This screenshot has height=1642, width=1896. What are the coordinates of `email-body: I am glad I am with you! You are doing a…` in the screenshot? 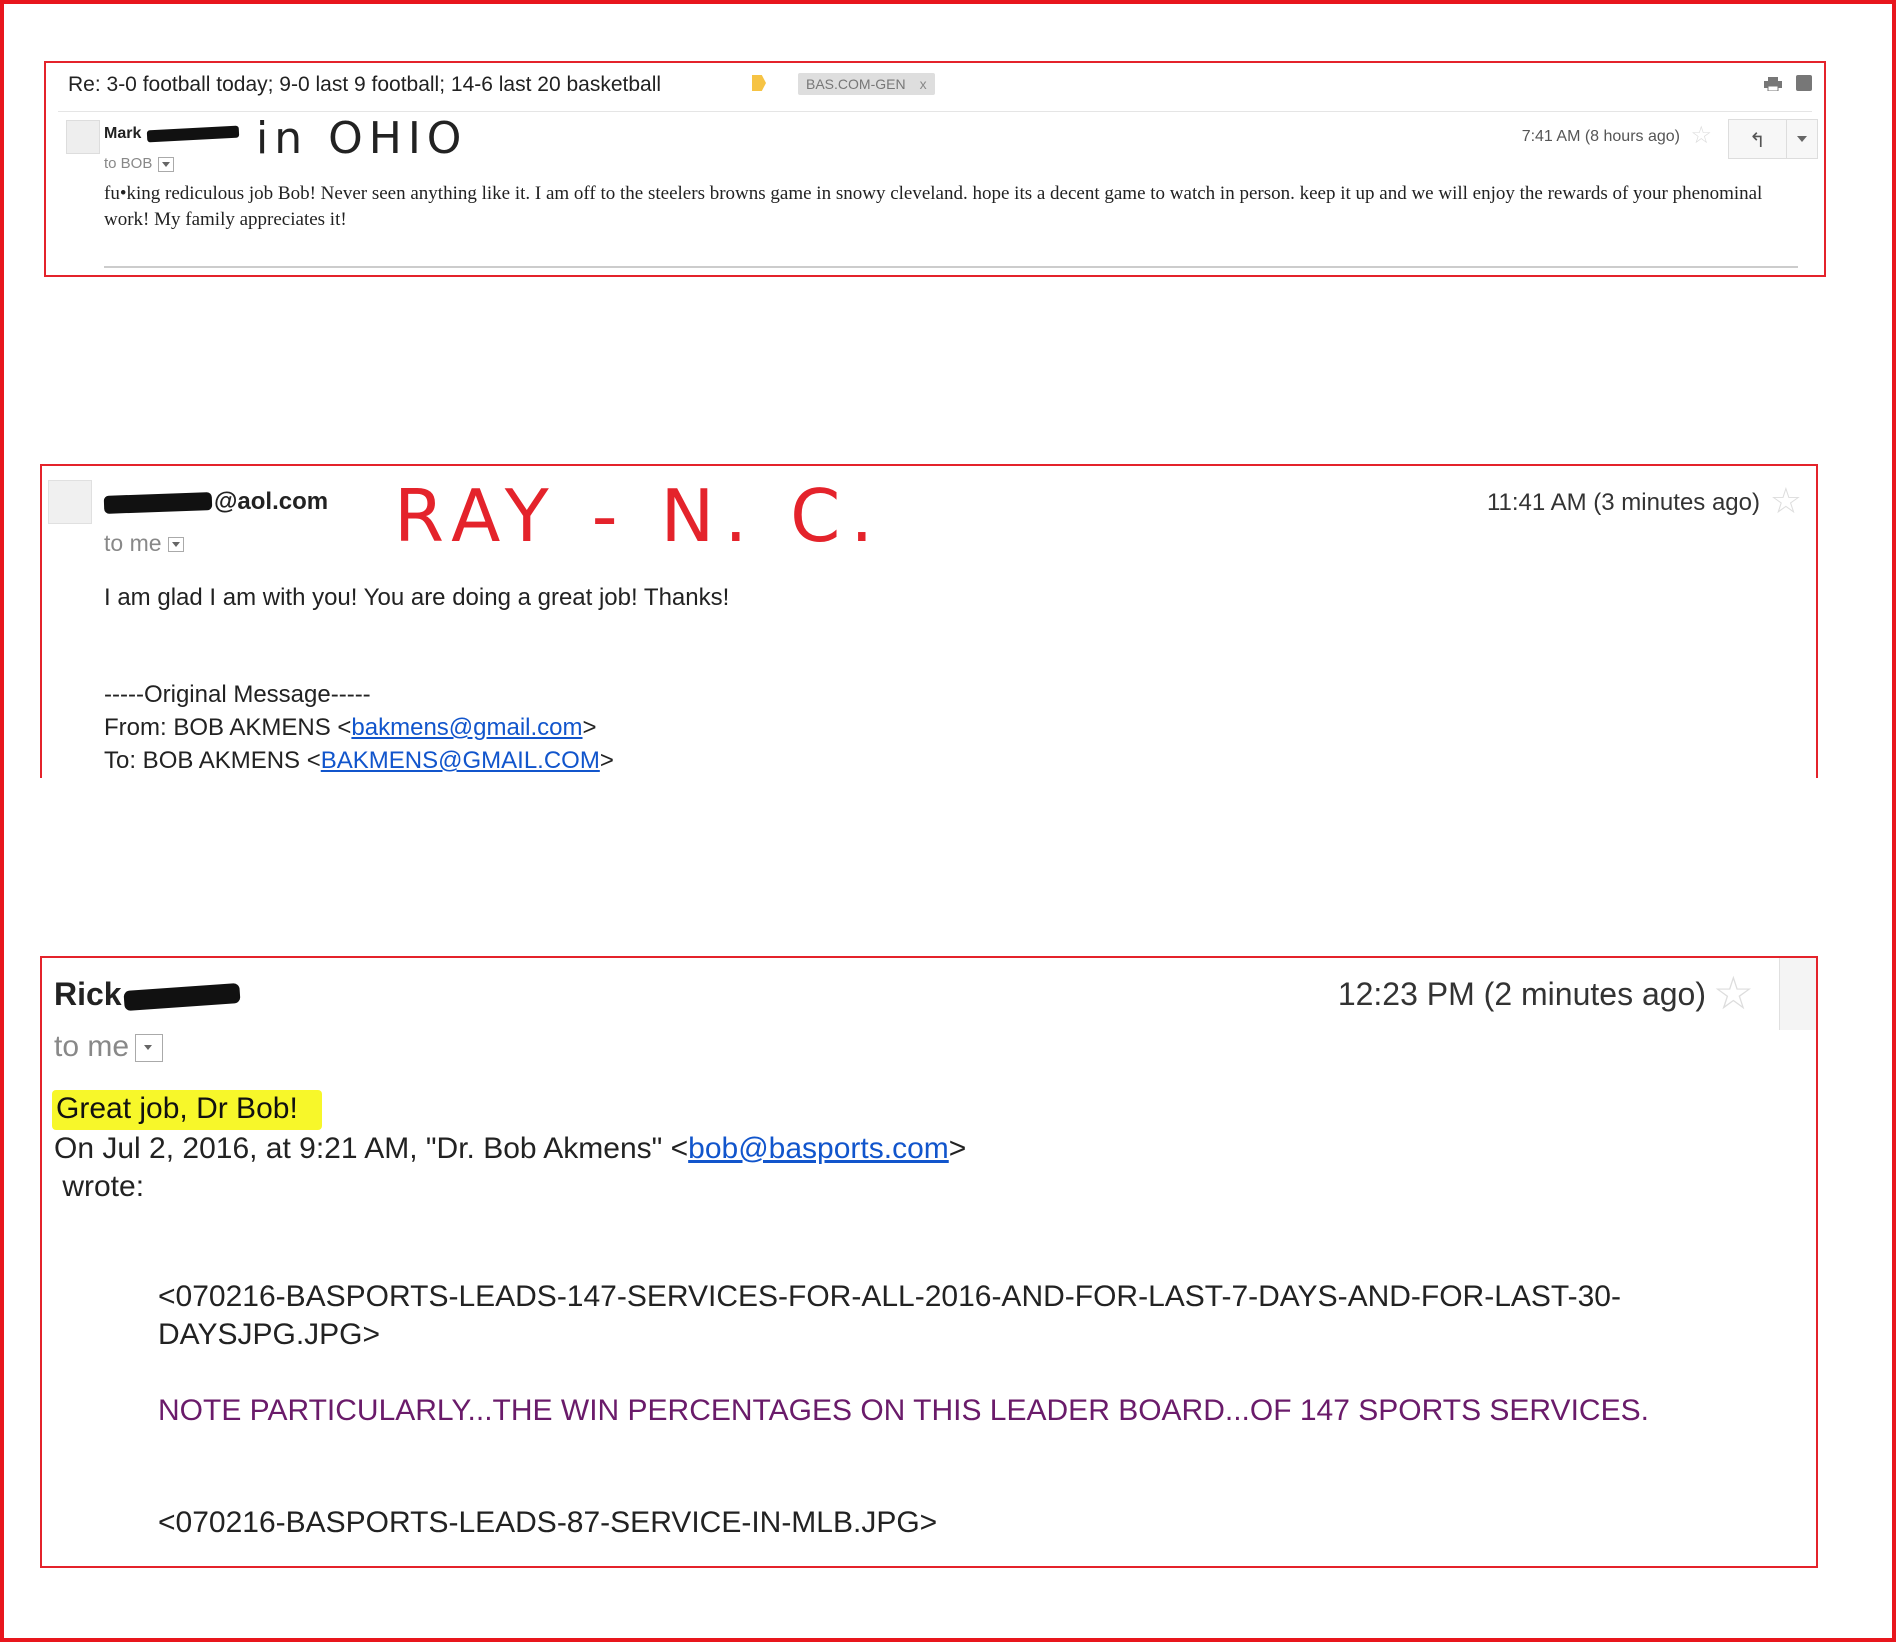 It's located at (417, 597).